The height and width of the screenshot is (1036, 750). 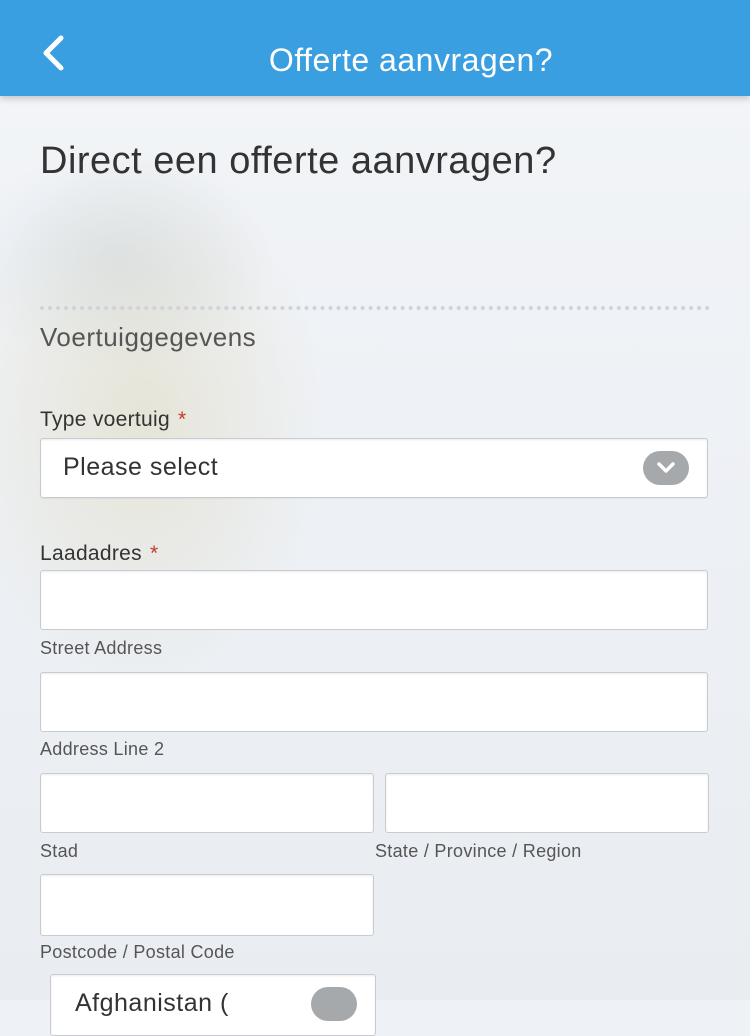 I want to click on header-title: Offerte aanvragen?, so click(x=411, y=60).